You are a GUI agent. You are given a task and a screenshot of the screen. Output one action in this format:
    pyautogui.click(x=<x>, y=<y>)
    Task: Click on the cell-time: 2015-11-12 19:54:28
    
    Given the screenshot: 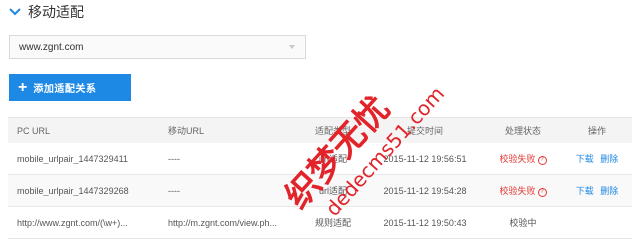 What is the action you would take?
    pyautogui.click(x=425, y=190)
    